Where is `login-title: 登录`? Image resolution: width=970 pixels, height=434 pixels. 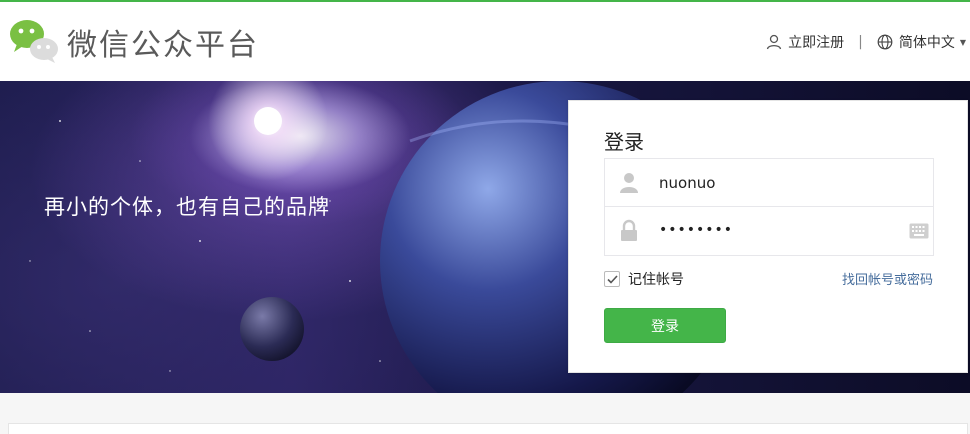 login-title: 登录 is located at coordinates (624, 142).